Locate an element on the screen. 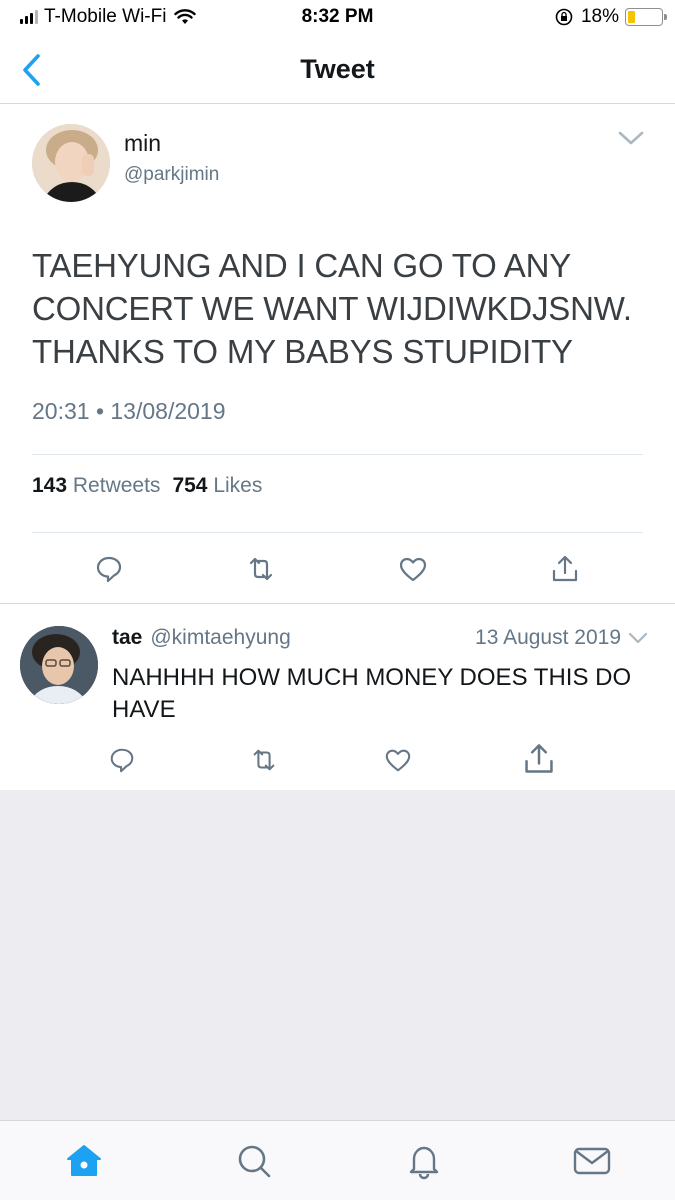  tweet-stats: 143 Retweets 754 Likes is located at coordinates (147, 486).